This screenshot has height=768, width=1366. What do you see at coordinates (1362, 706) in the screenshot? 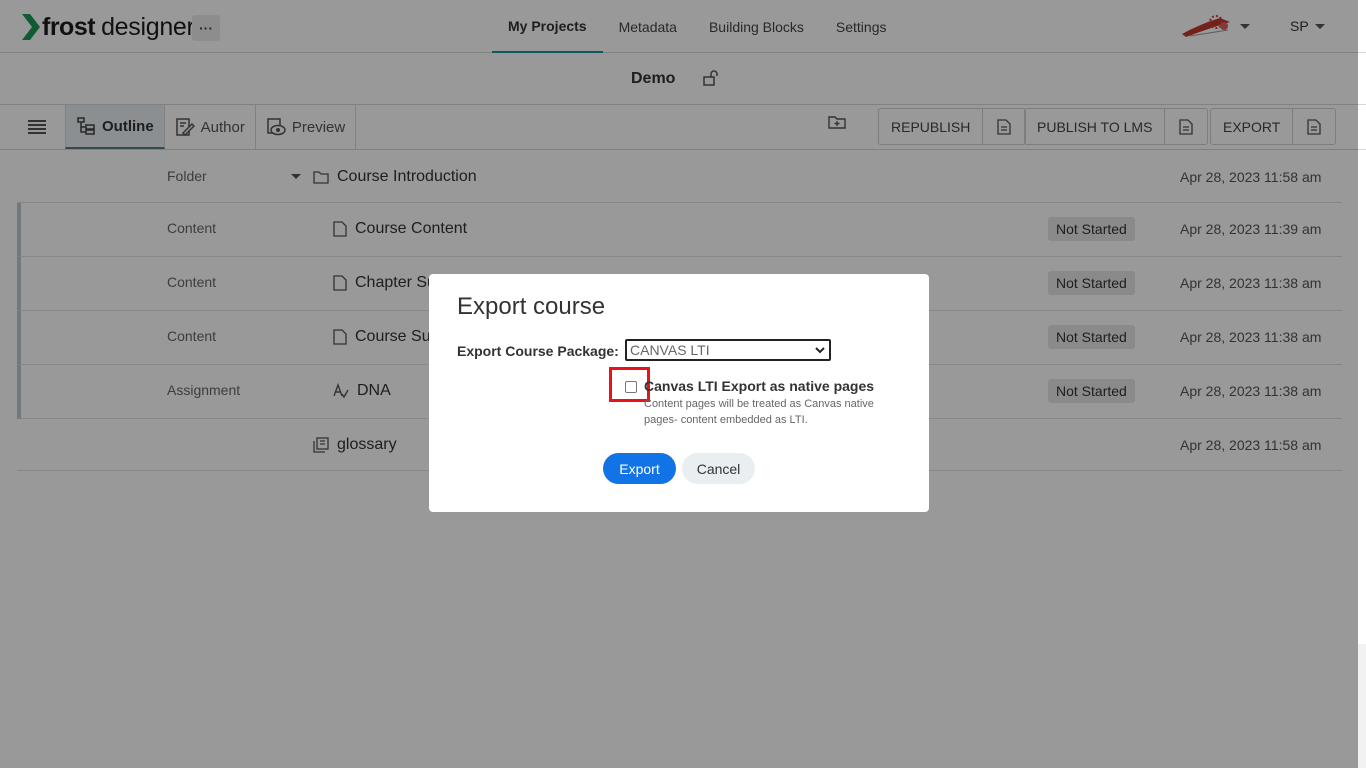
I see `scrollbar` at bounding box center [1362, 706].